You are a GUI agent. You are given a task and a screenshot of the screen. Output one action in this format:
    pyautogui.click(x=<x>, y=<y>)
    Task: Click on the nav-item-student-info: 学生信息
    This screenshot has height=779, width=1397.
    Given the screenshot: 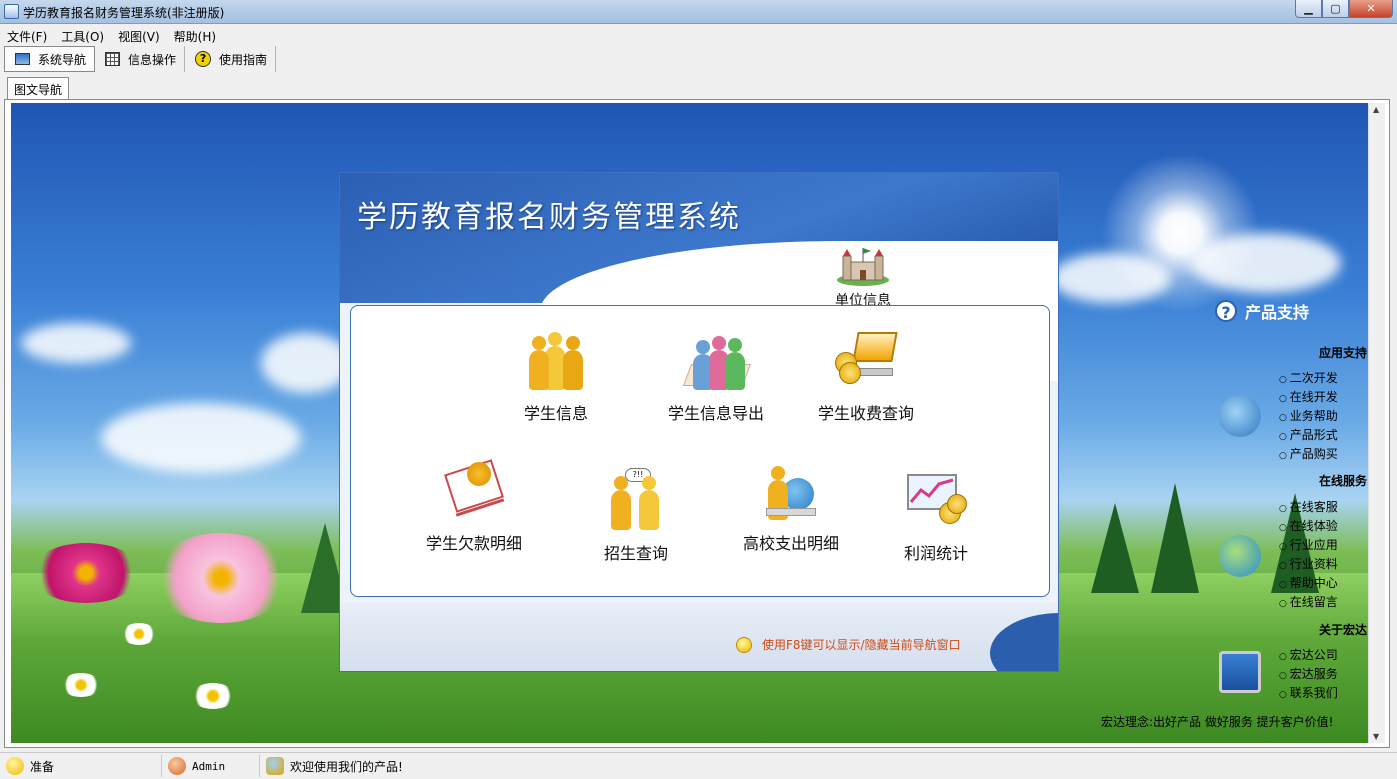 What is the action you would take?
    pyautogui.click(x=556, y=376)
    